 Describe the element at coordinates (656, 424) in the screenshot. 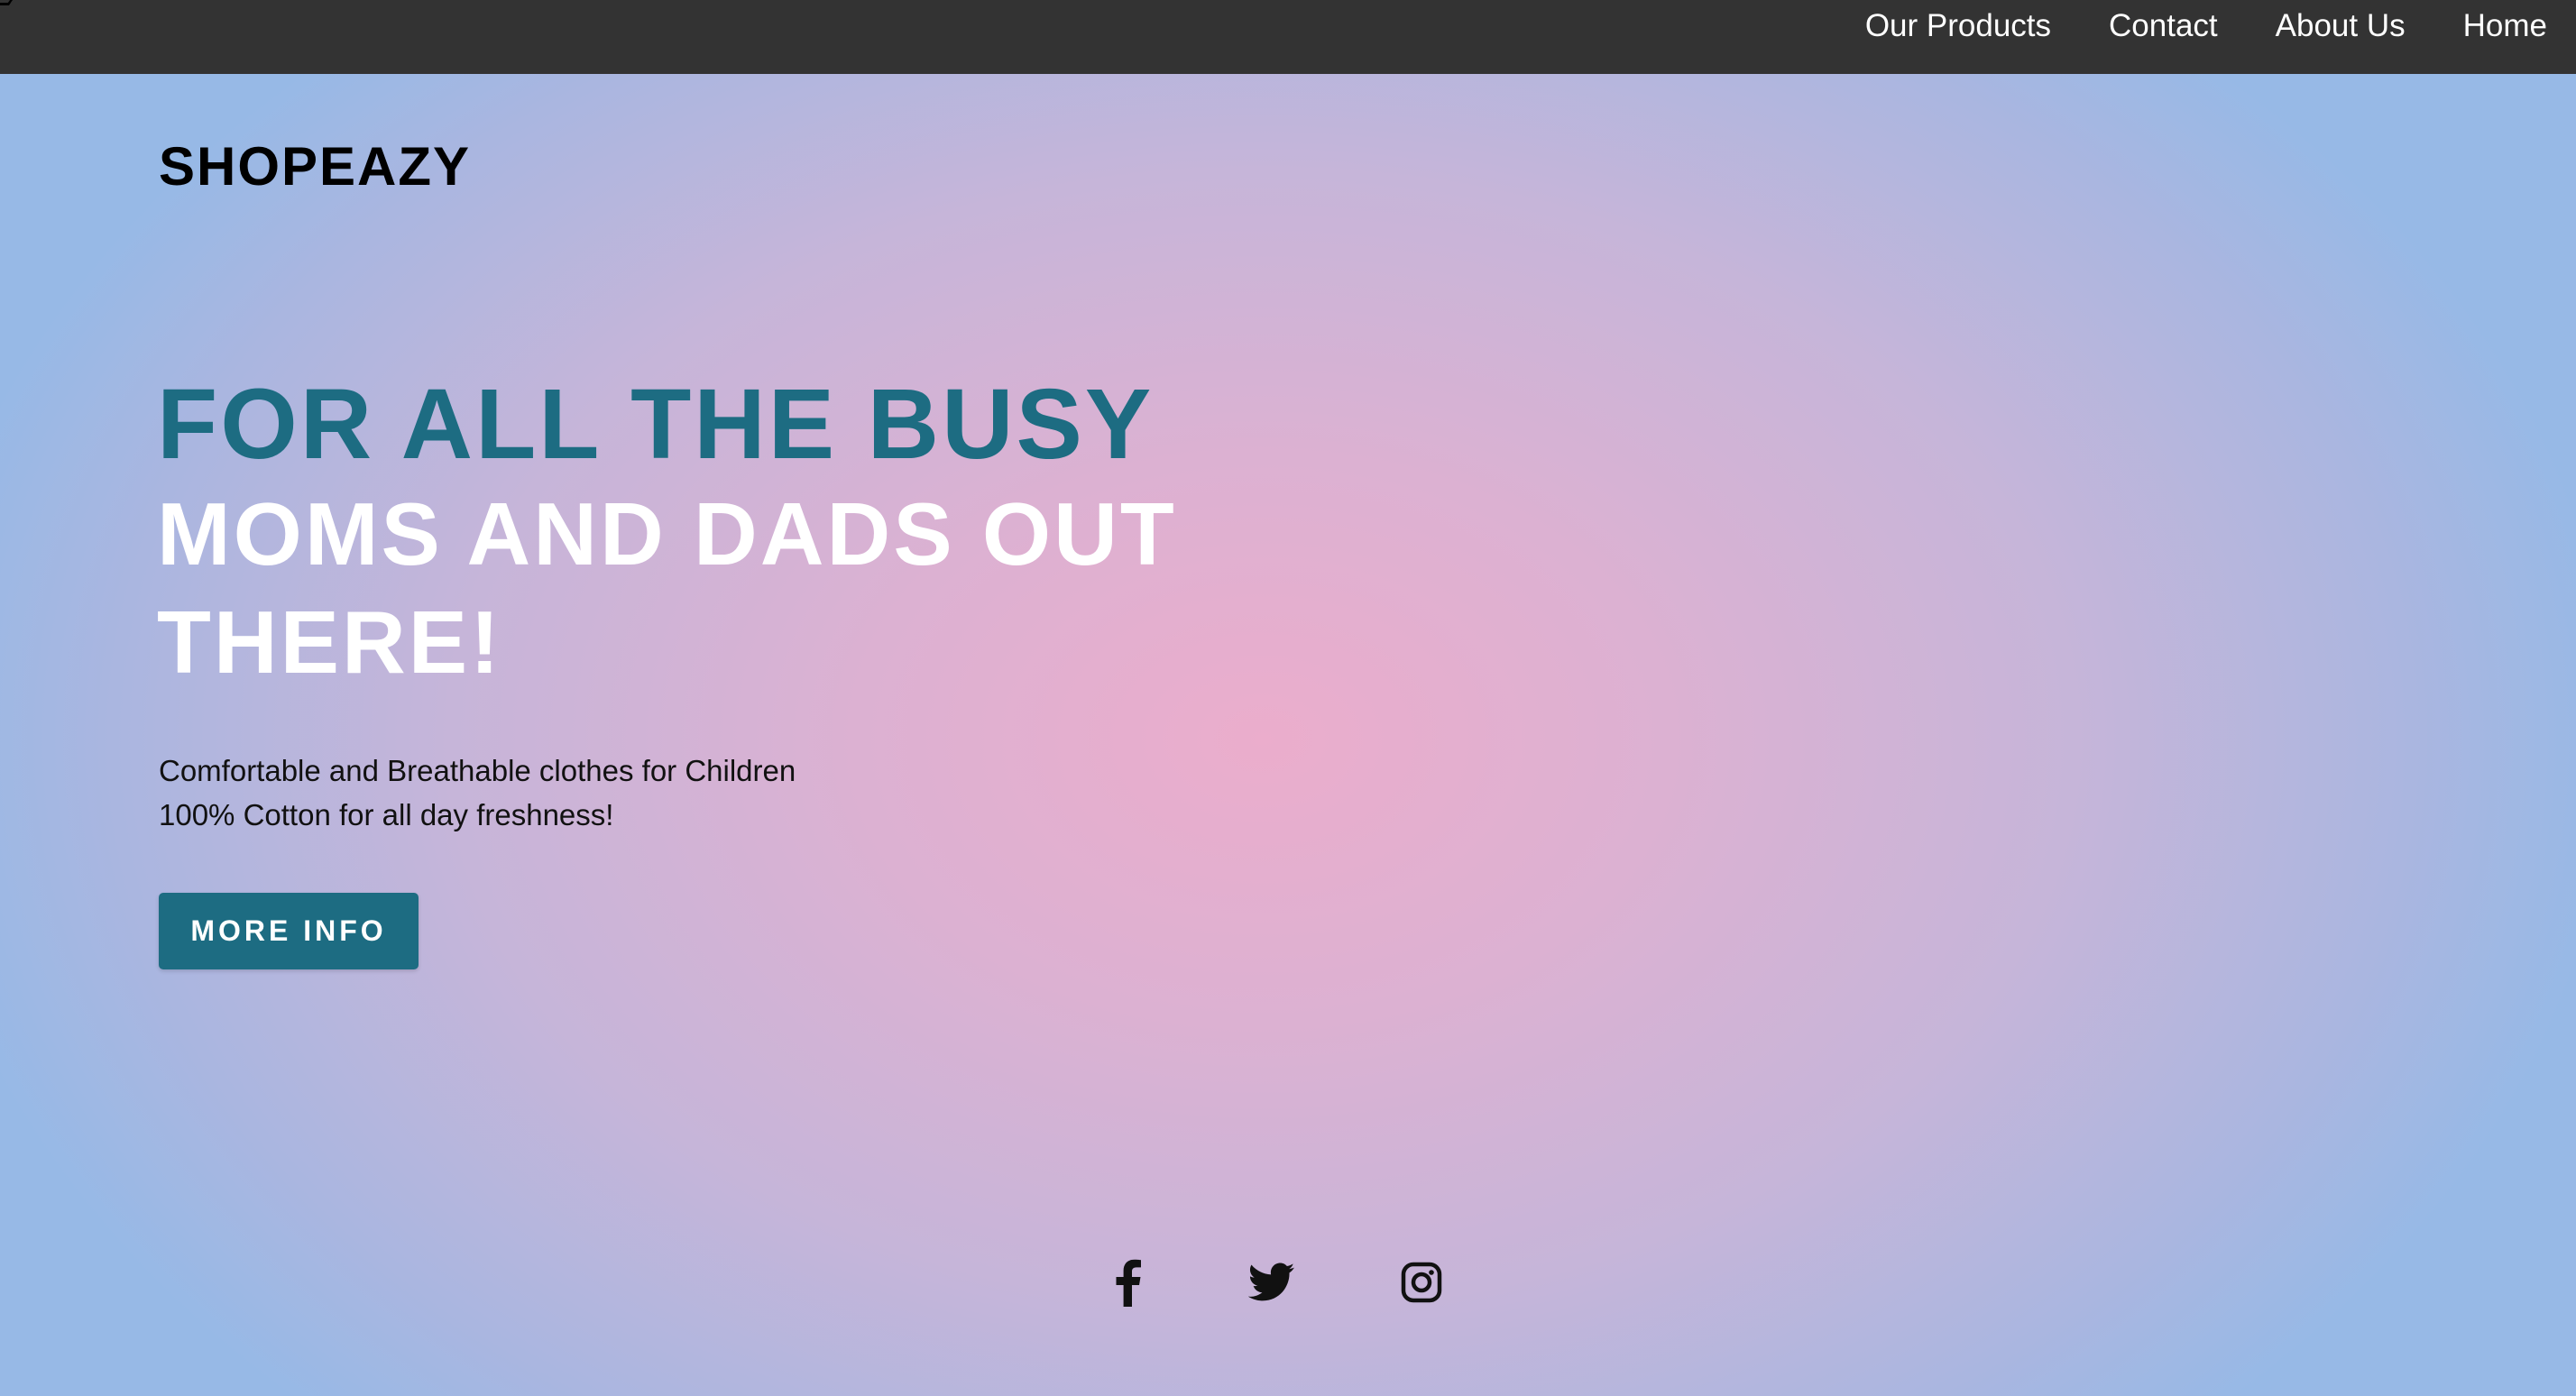

I see `hero-title-line-1: FOR ALL THE BUSY` at that location.